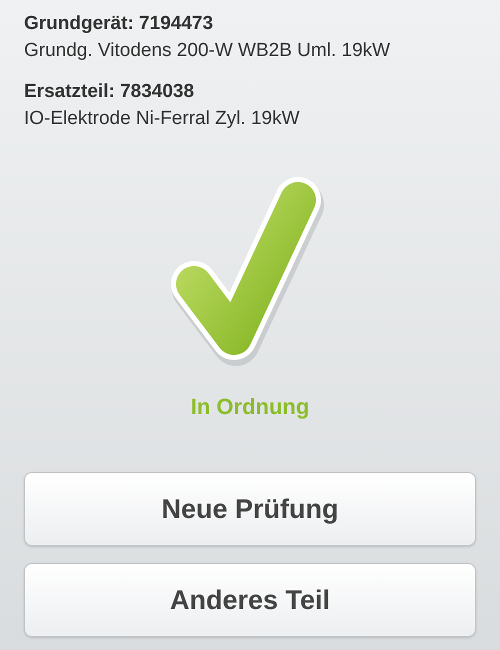 This screenshot has height=650, width=500. I want to click on action-button: Anderes Teil, so click(250, 600).